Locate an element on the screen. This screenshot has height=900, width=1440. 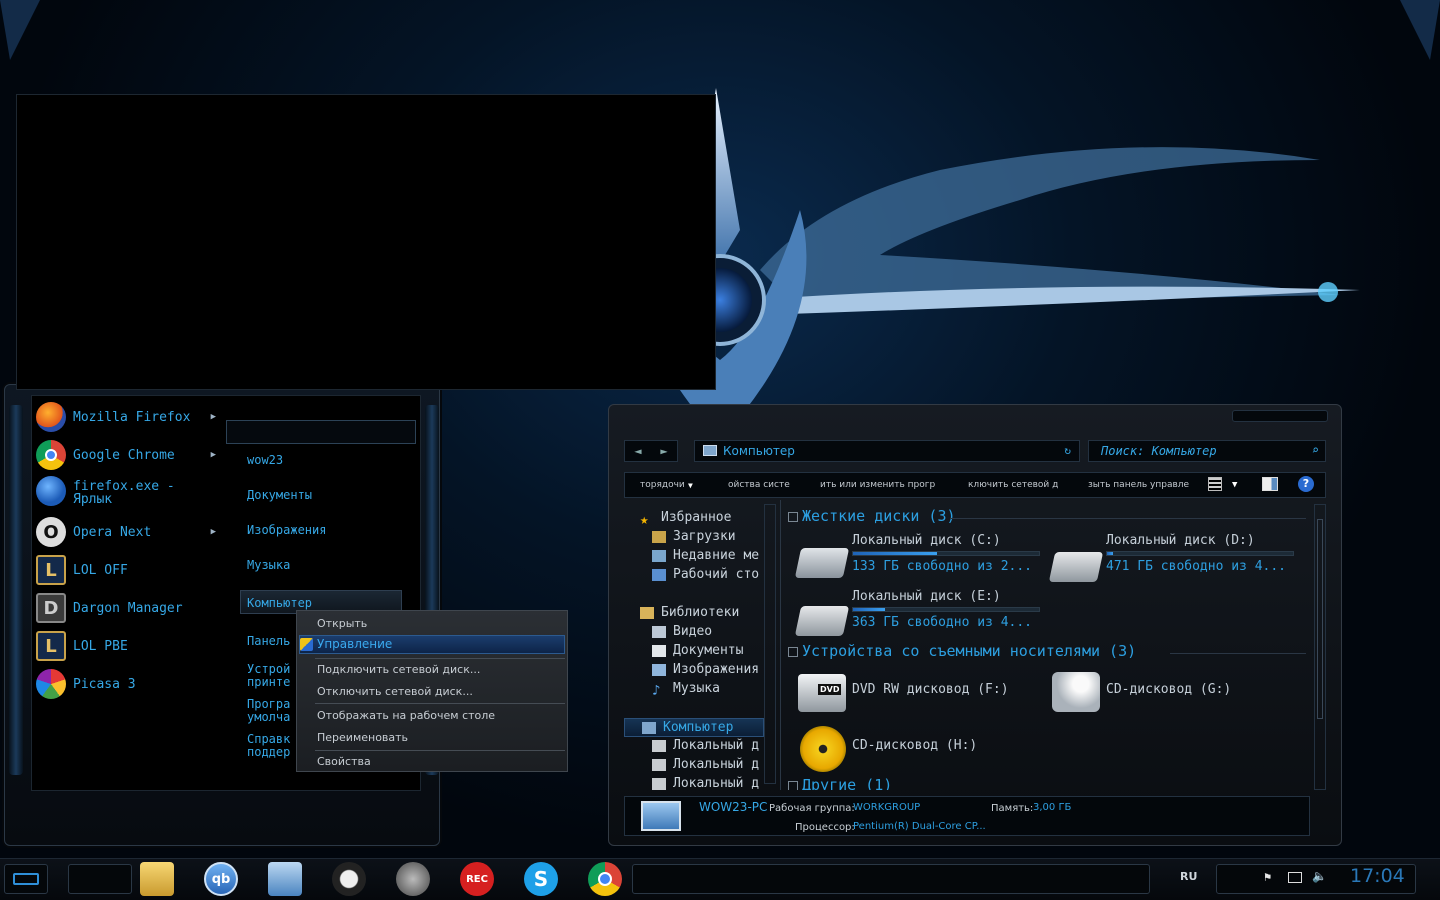
program-label: Dargon Manager is located at coordinates (128, 608).